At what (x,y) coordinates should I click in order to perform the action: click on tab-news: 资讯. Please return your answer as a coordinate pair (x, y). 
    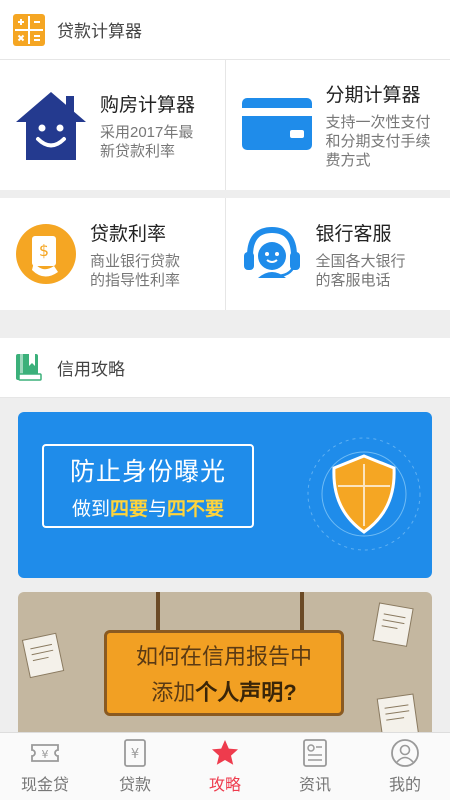
    Looking at the image, I should click on (315, 766).